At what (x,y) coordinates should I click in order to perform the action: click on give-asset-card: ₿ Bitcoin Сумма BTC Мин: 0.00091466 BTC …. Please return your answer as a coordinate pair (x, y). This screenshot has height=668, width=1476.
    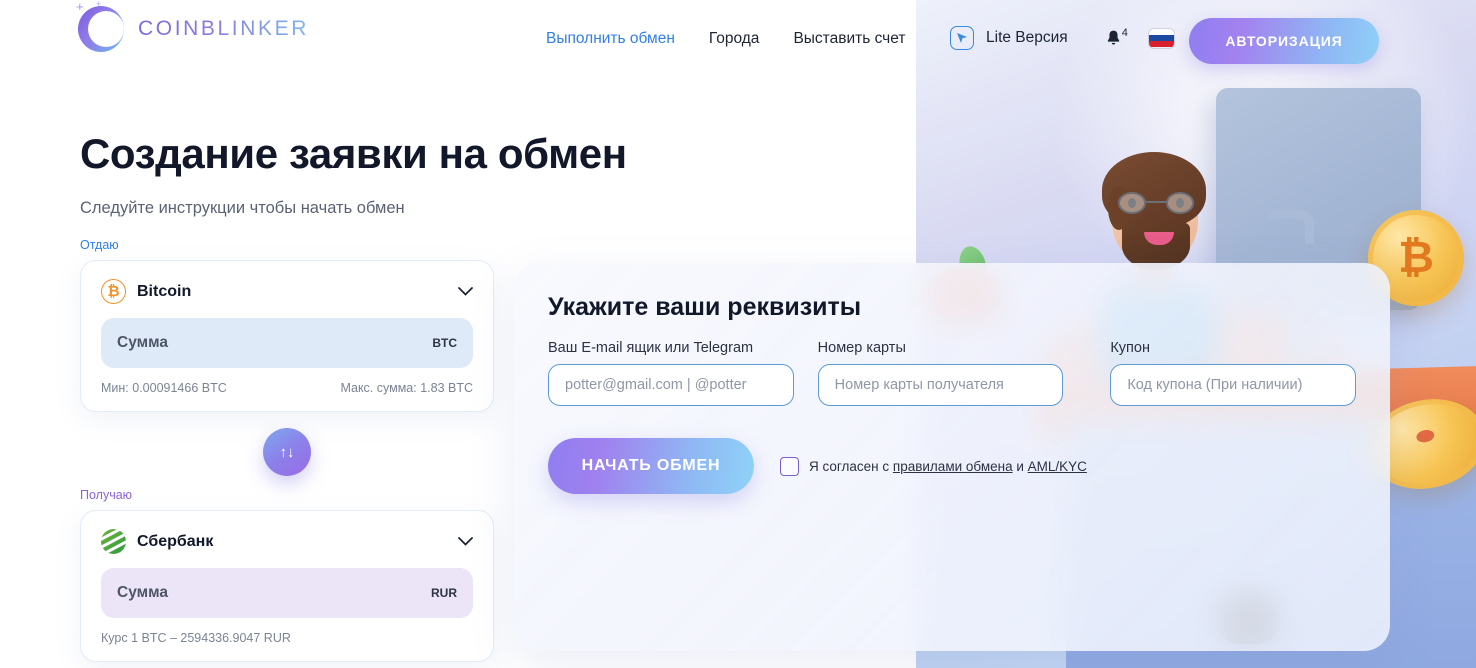
    Looking at the image, I should click on (287, 336).